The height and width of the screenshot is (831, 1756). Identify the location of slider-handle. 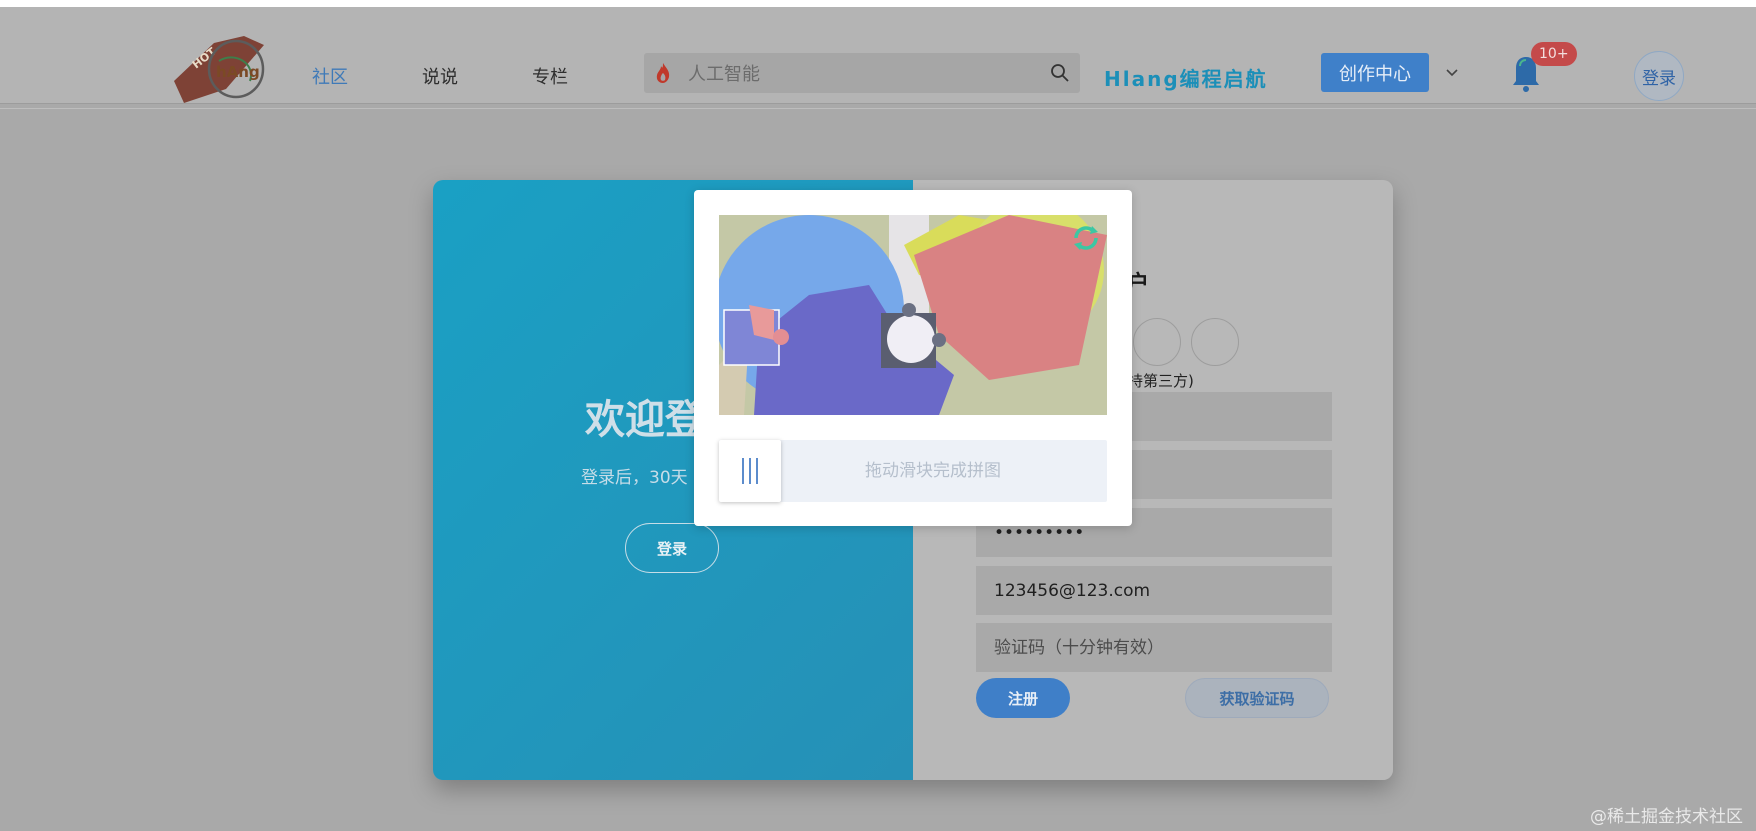
(750, 471).